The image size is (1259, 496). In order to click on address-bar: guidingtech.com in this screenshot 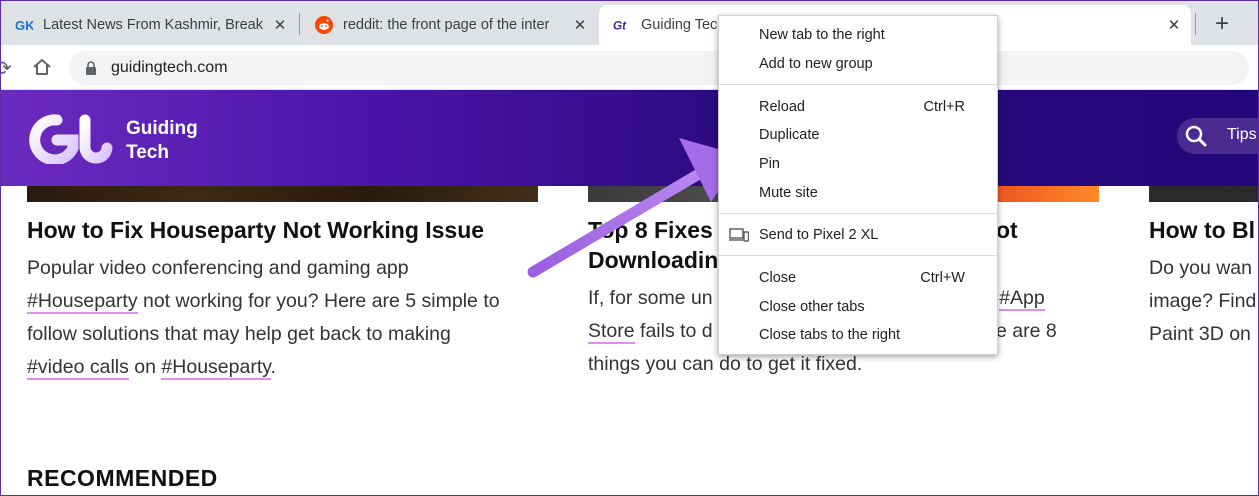, I will do `click(659, 68)`.